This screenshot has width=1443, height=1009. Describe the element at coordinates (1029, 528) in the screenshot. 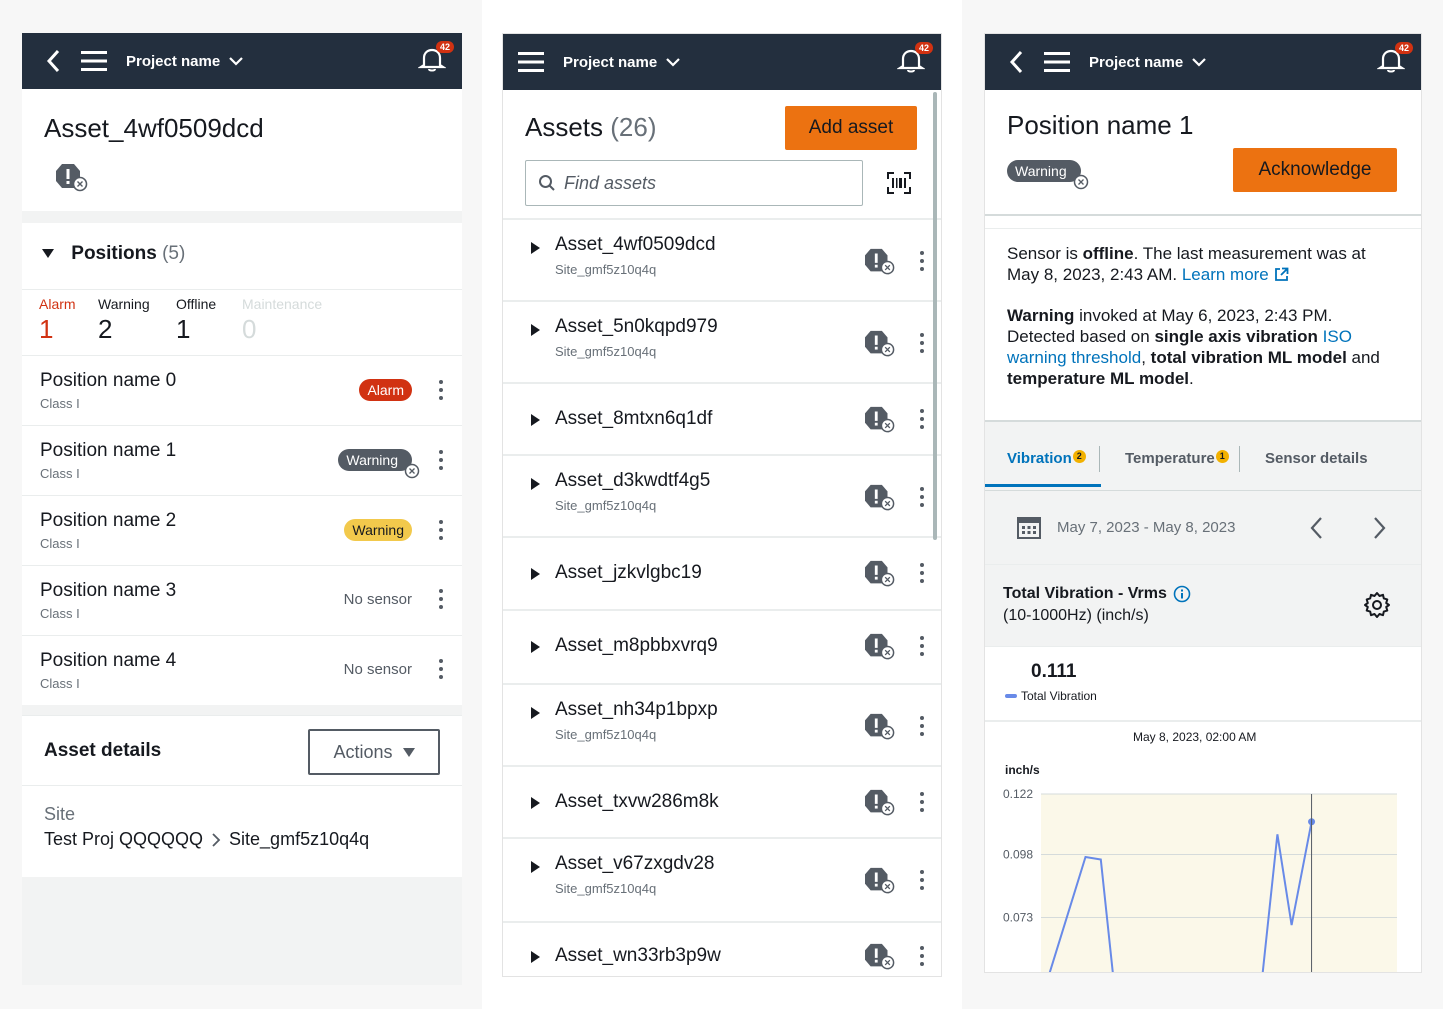

I see `calendar-icon` at that location.